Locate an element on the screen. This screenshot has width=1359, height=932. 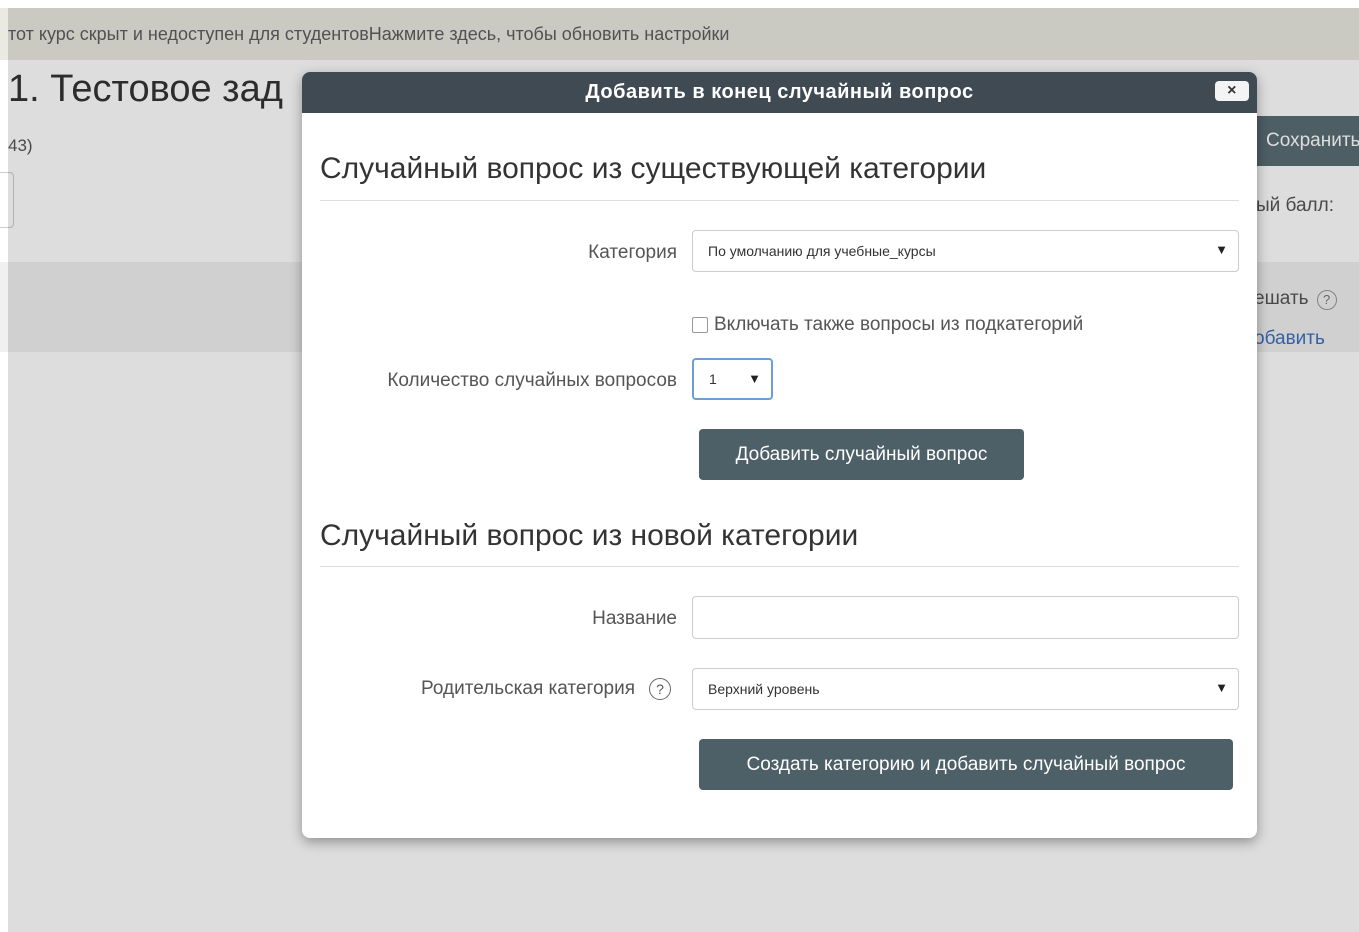
dialog-header: Добавить в конец случайный вопрос × is located at coordinates (779, 92).